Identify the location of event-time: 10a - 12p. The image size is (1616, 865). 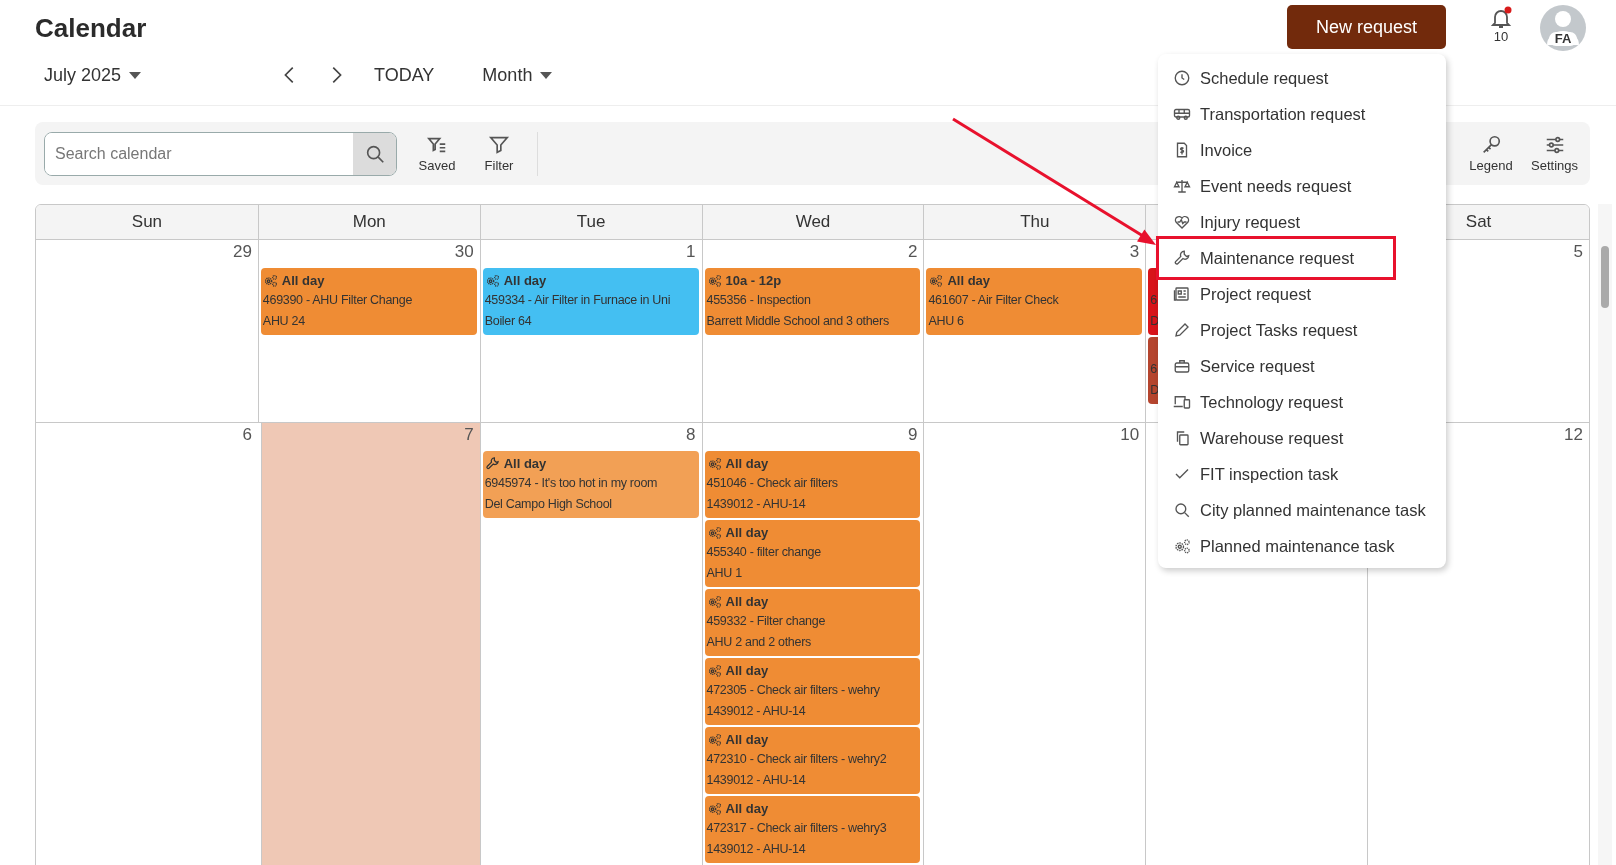
(753, 280).